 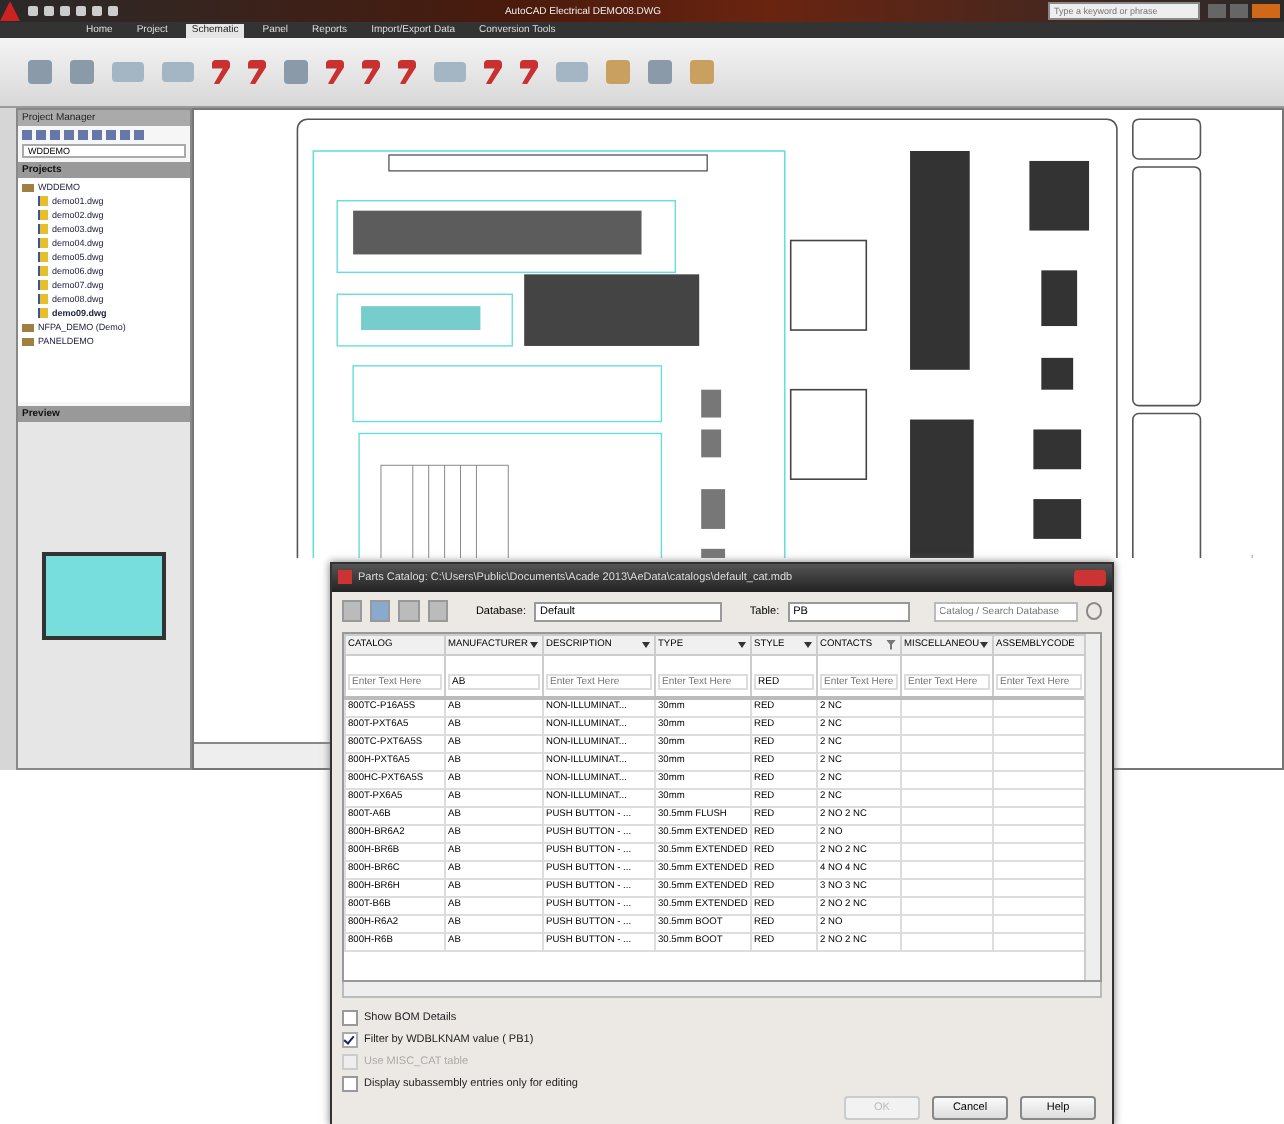 I want to click on close-icon, so click(x=1090, y=577).